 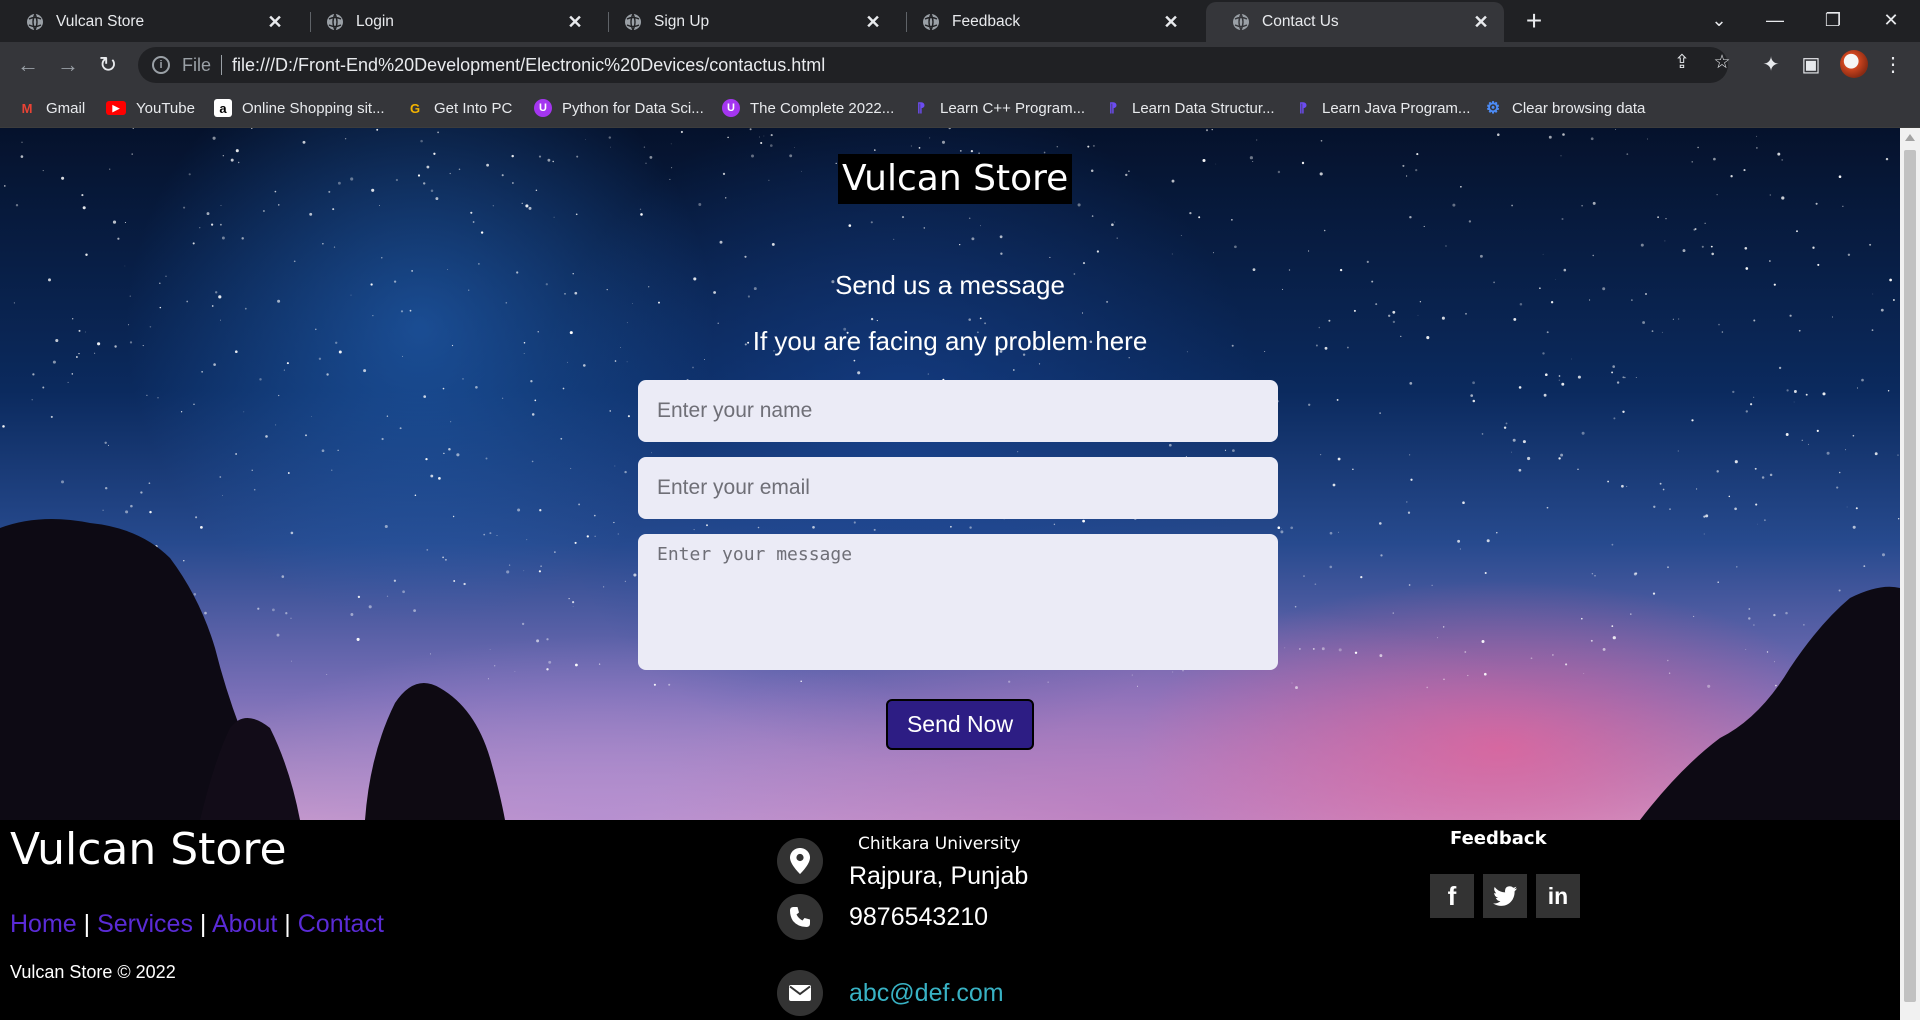 I want to click on tab-title: Login, so click(x=375, y=21).